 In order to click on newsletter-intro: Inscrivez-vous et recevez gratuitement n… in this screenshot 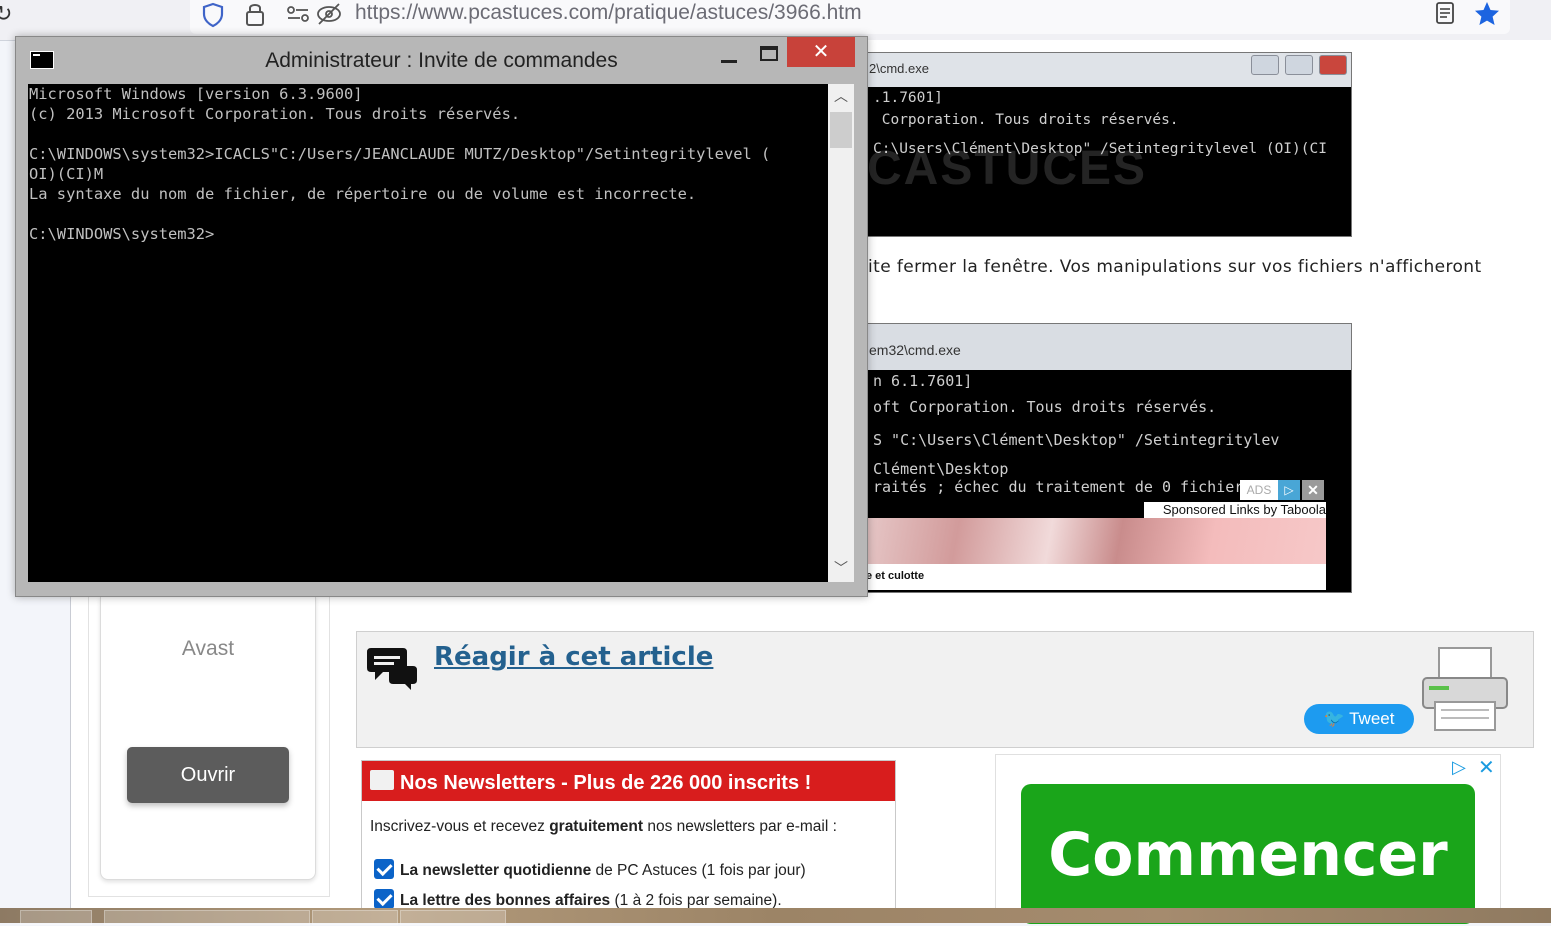, I will do `click(603, 827)`.